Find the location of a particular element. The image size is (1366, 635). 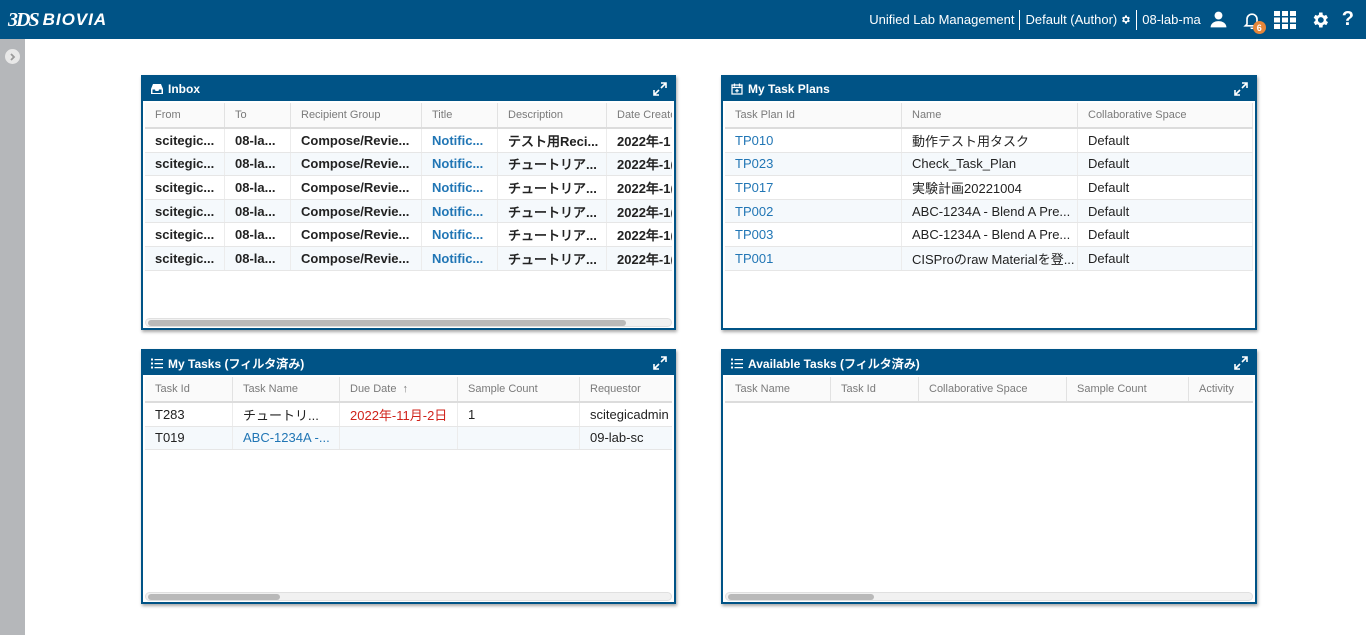

table-row: TP023 Check_Task_Plan Default is located at coordinates (989, 164).